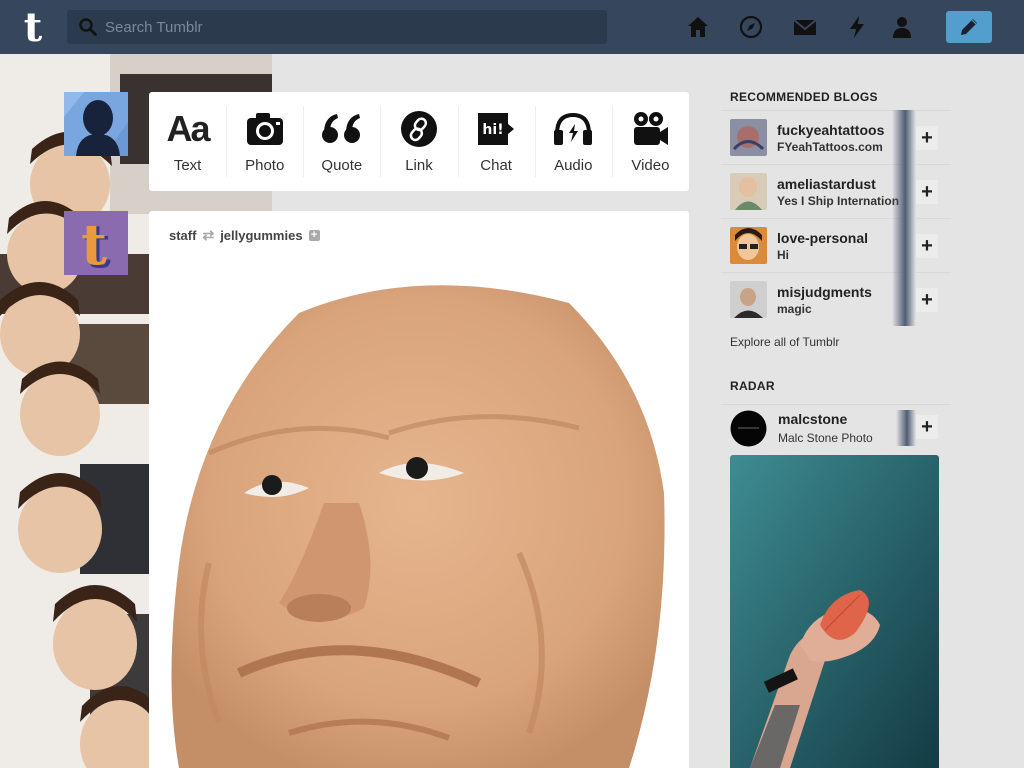 The height and width of the screenshot is (768, 1024). Describe the element at coordinates (314, 235) in the screenshot. I see `follow-plus-icon: +` at that location.